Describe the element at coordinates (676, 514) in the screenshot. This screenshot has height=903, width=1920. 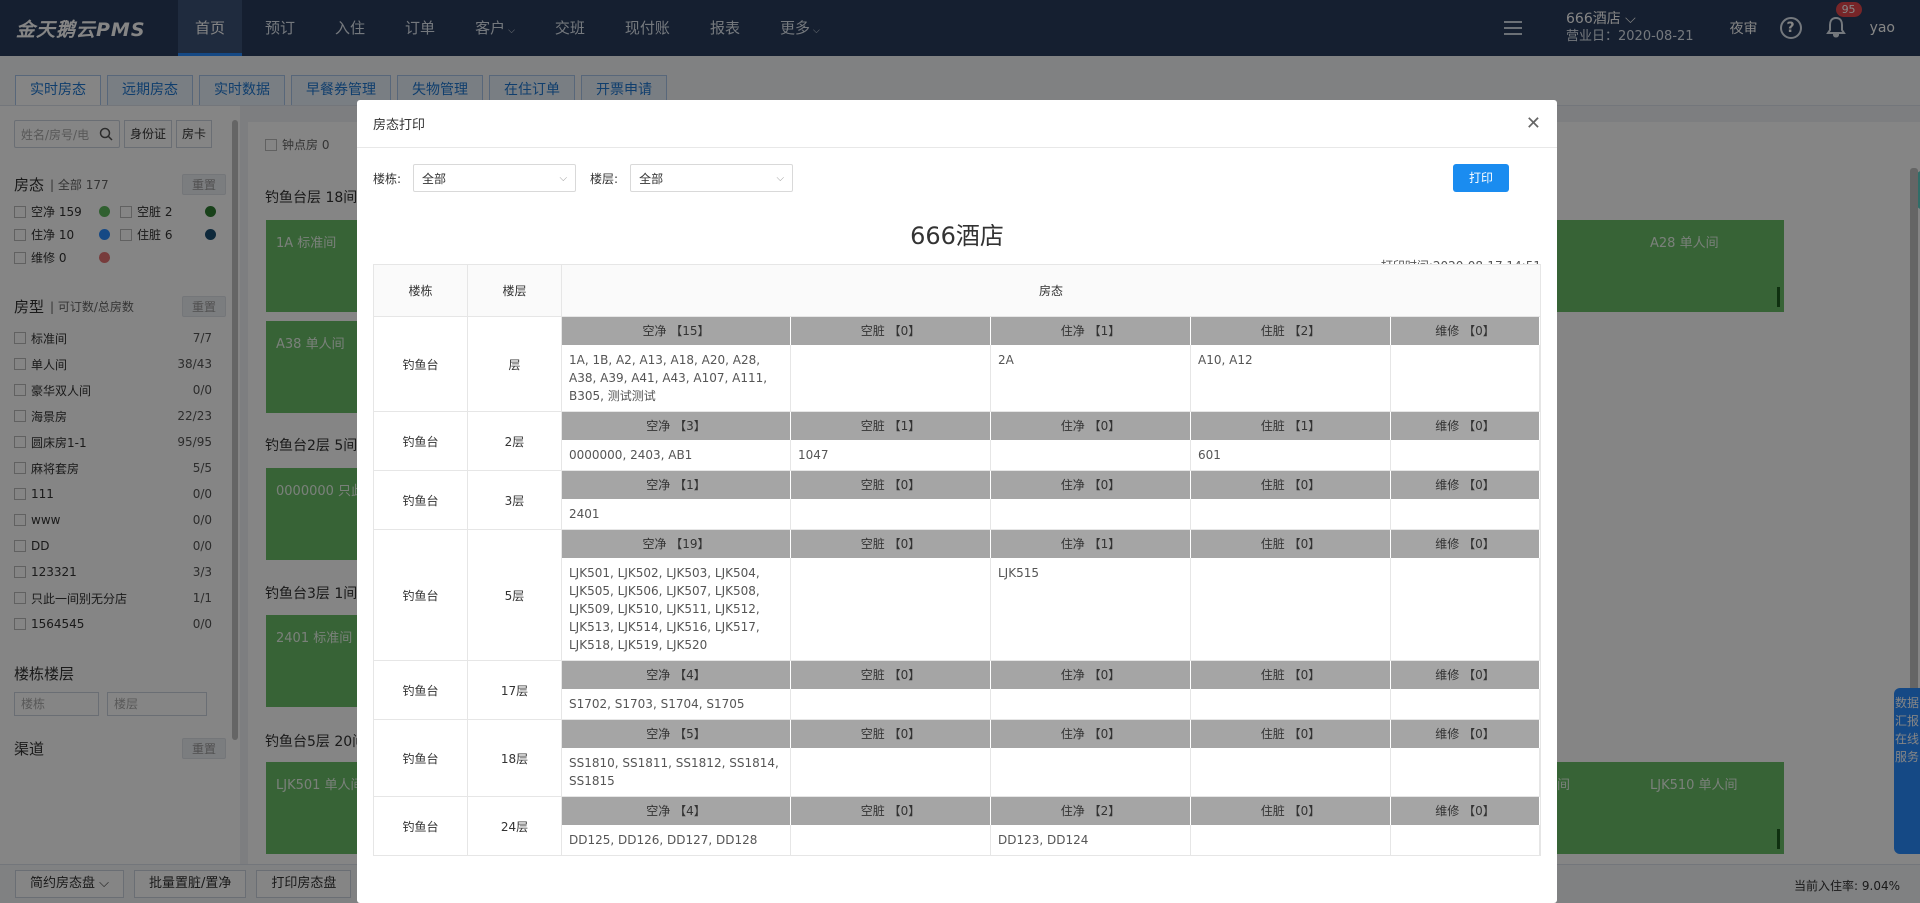
I see `room-list-cell: 2401` at that location.